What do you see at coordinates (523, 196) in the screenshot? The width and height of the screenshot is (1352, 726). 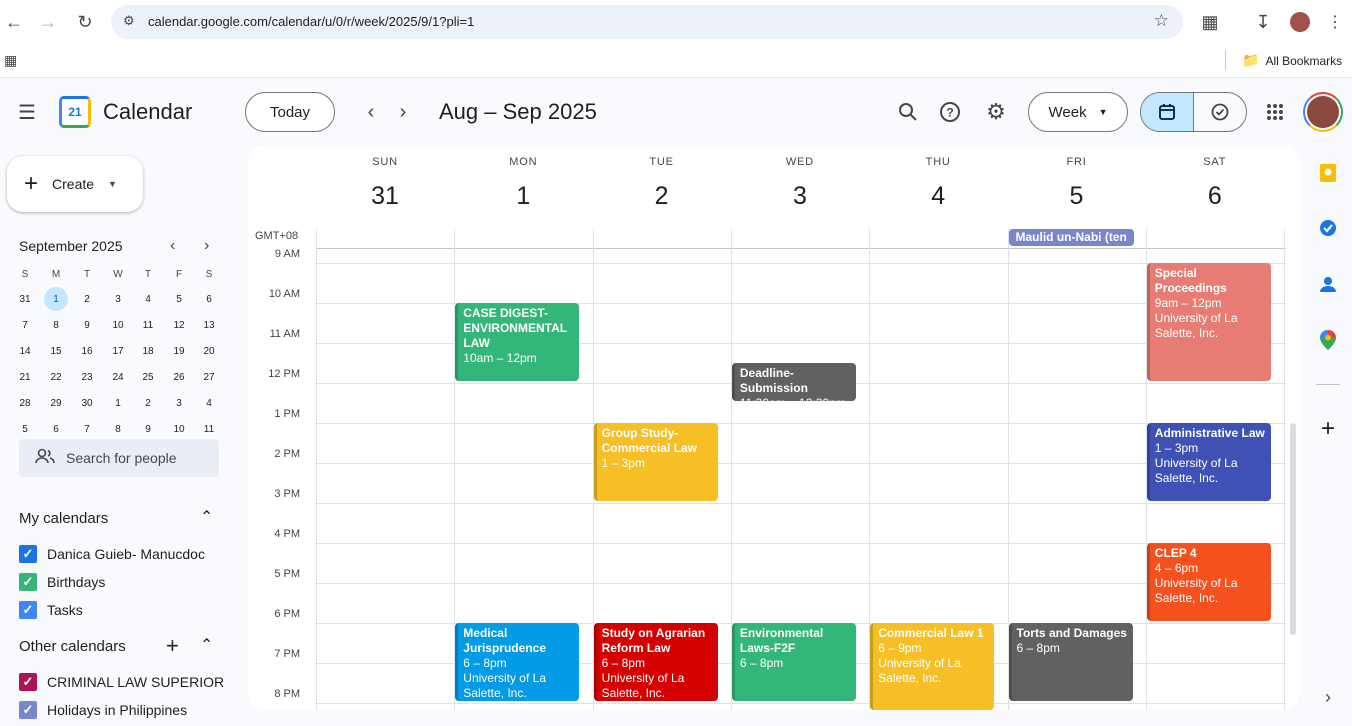 I see `day-number: 1` at bounding box center [523, 196].